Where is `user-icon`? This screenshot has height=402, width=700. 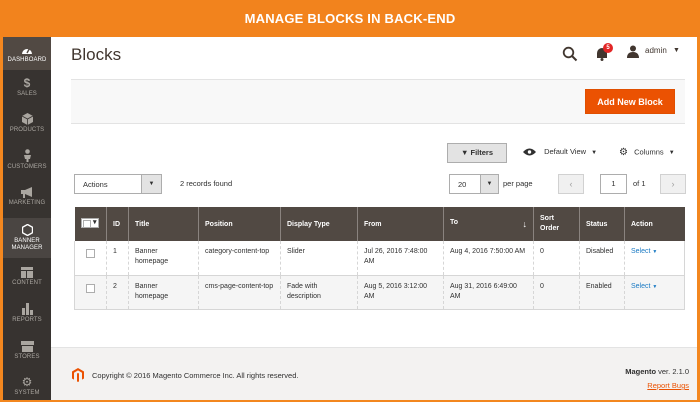
user-icon is located at coordinates (633, 51).